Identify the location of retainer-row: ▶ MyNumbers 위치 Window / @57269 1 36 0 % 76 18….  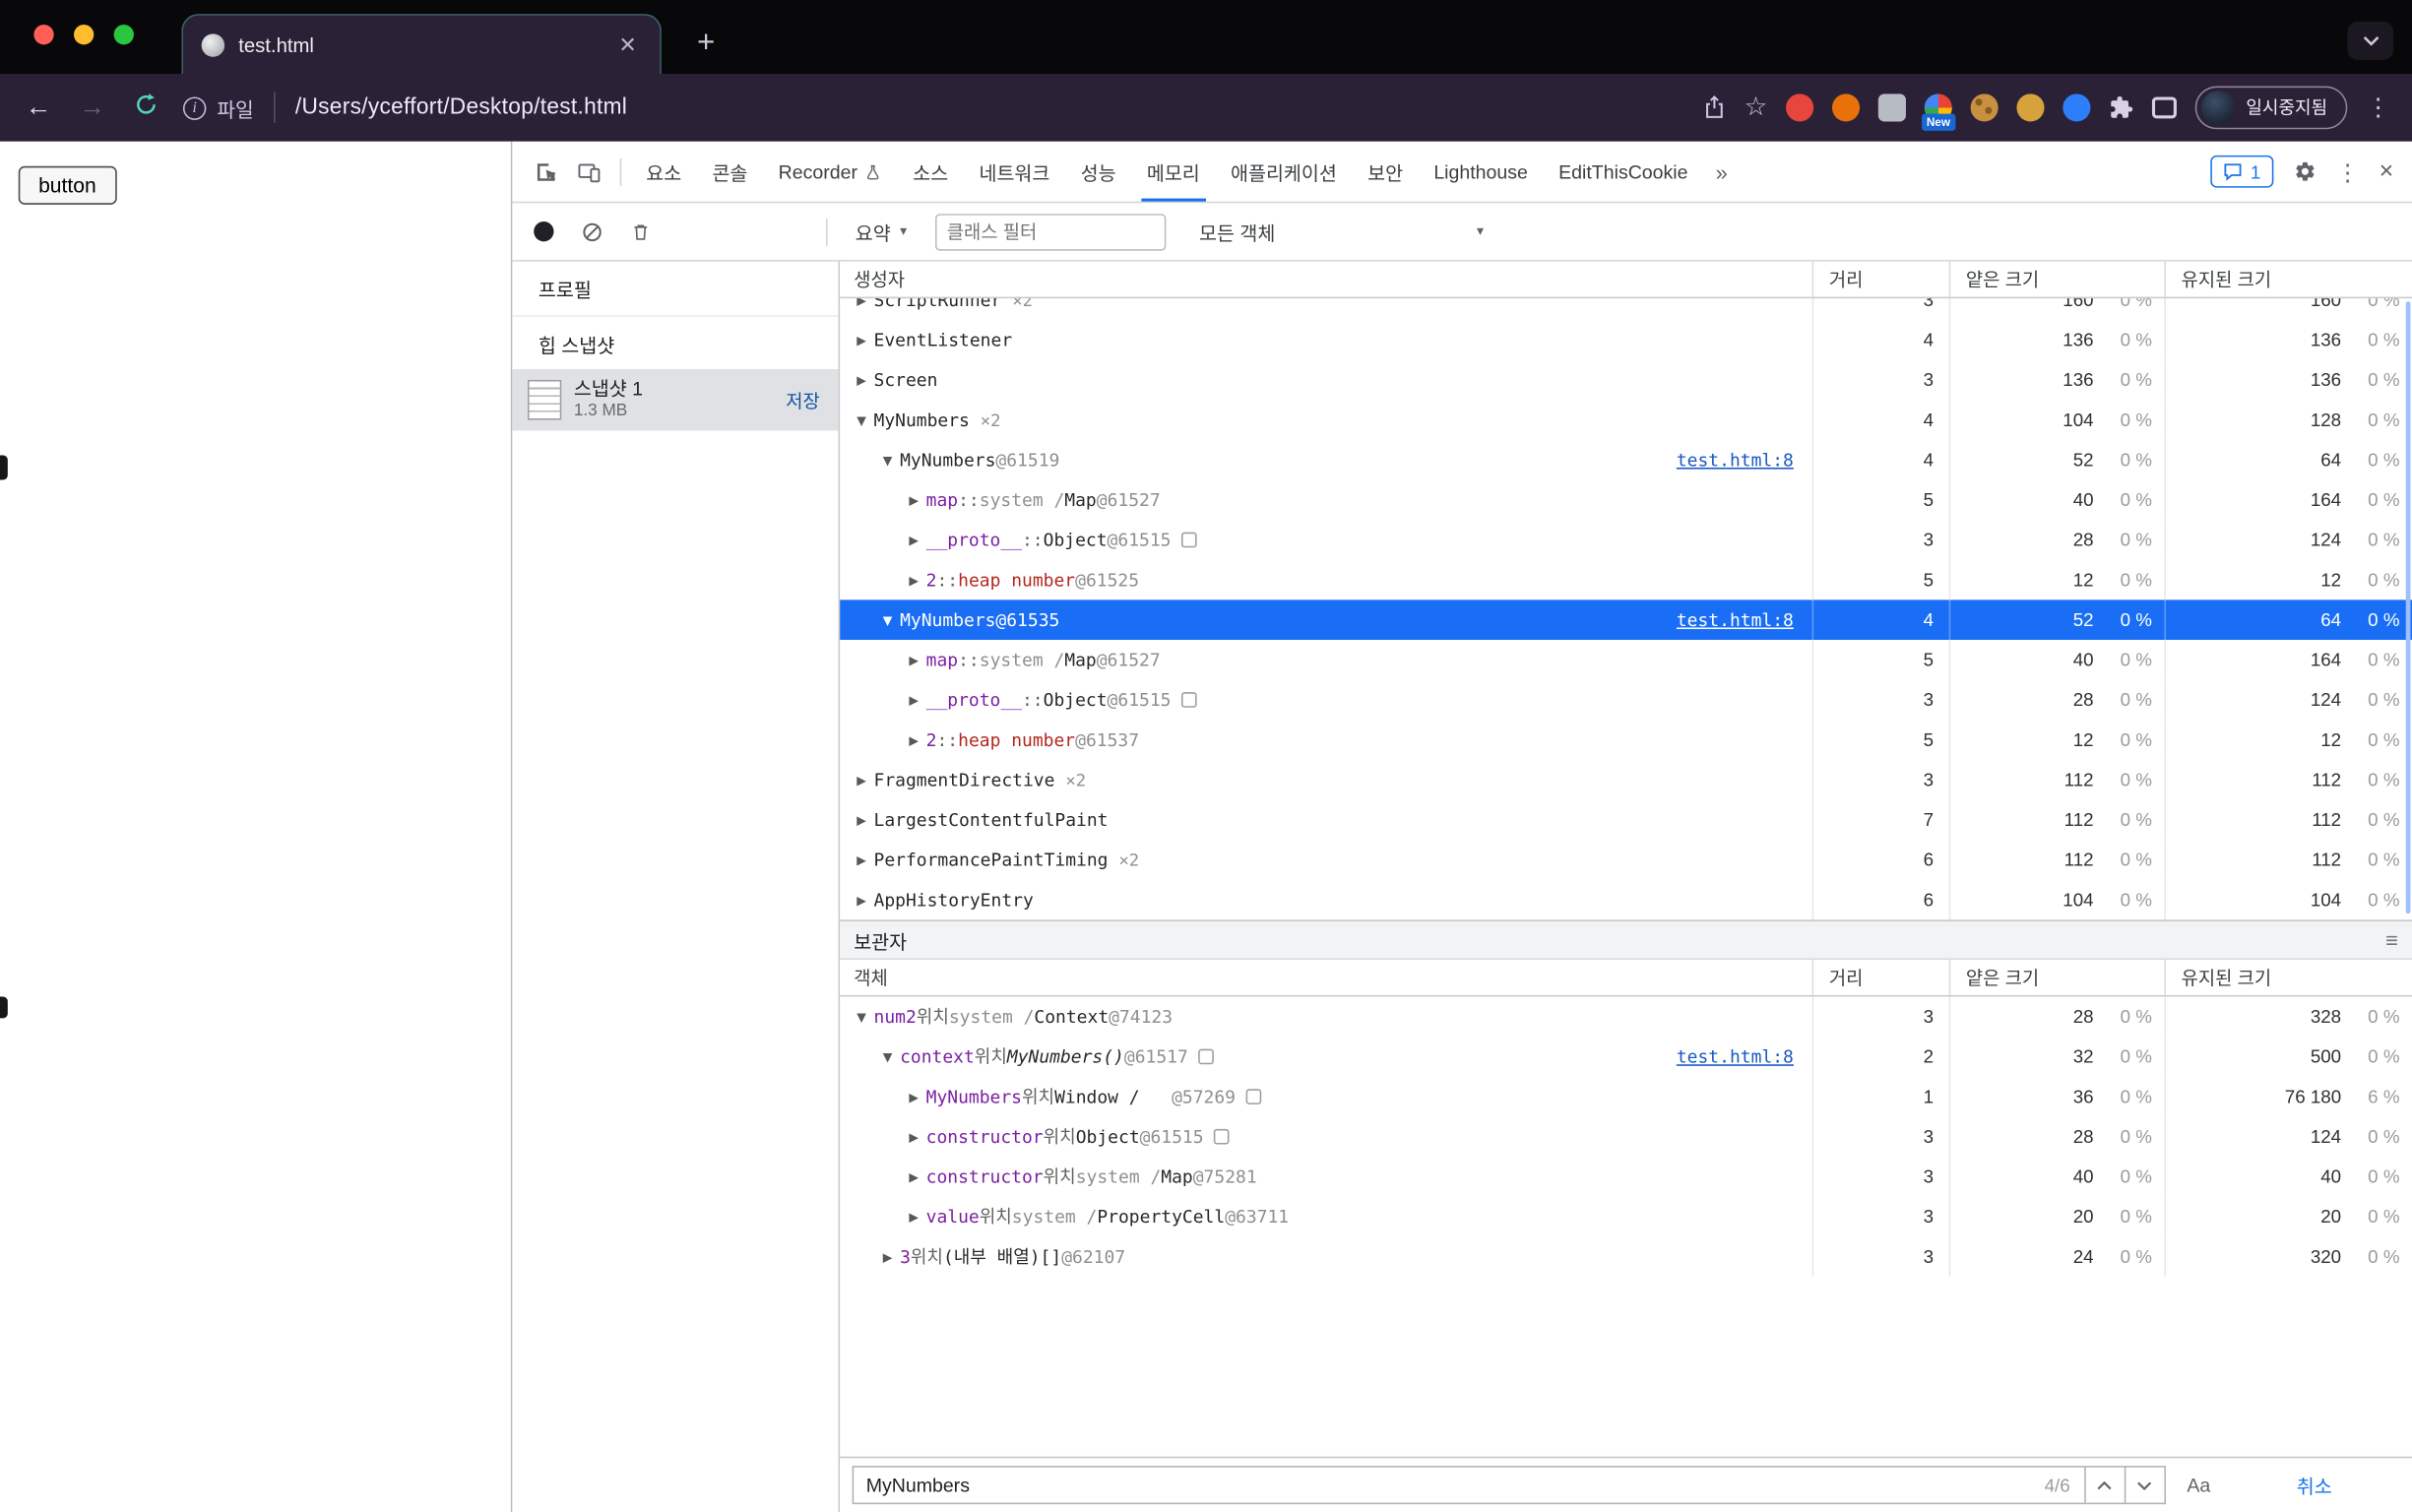
(1626, 1096).